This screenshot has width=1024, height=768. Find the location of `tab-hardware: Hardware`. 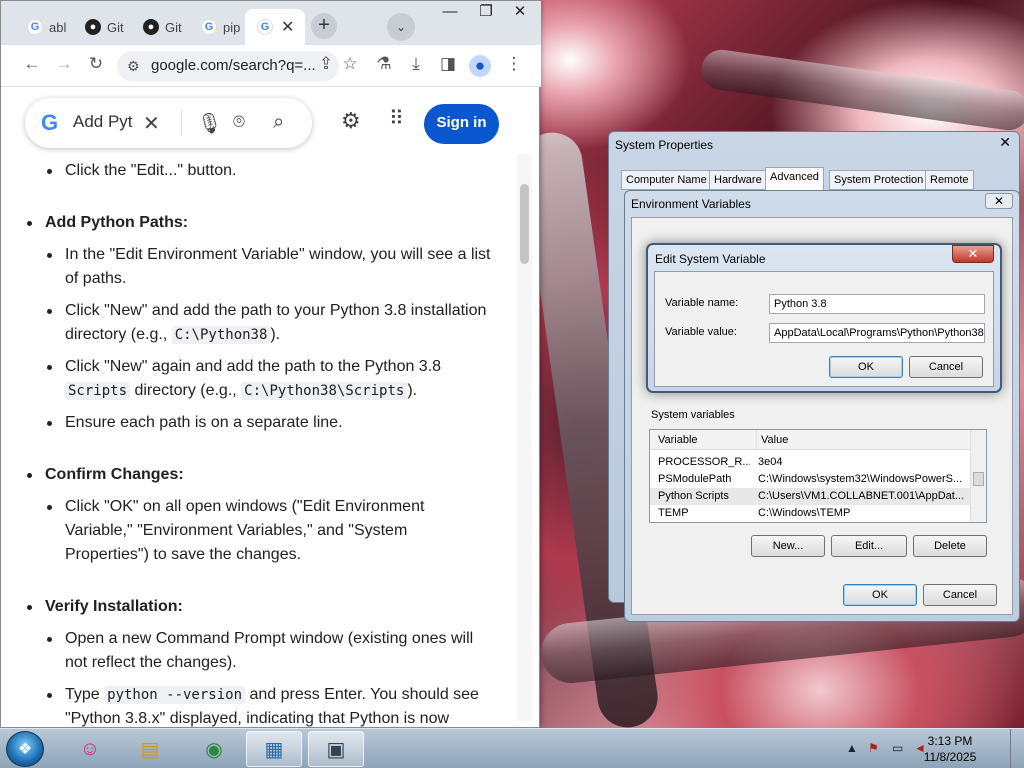

tab-hardware: Hardware is located at coordinates (738, 180).